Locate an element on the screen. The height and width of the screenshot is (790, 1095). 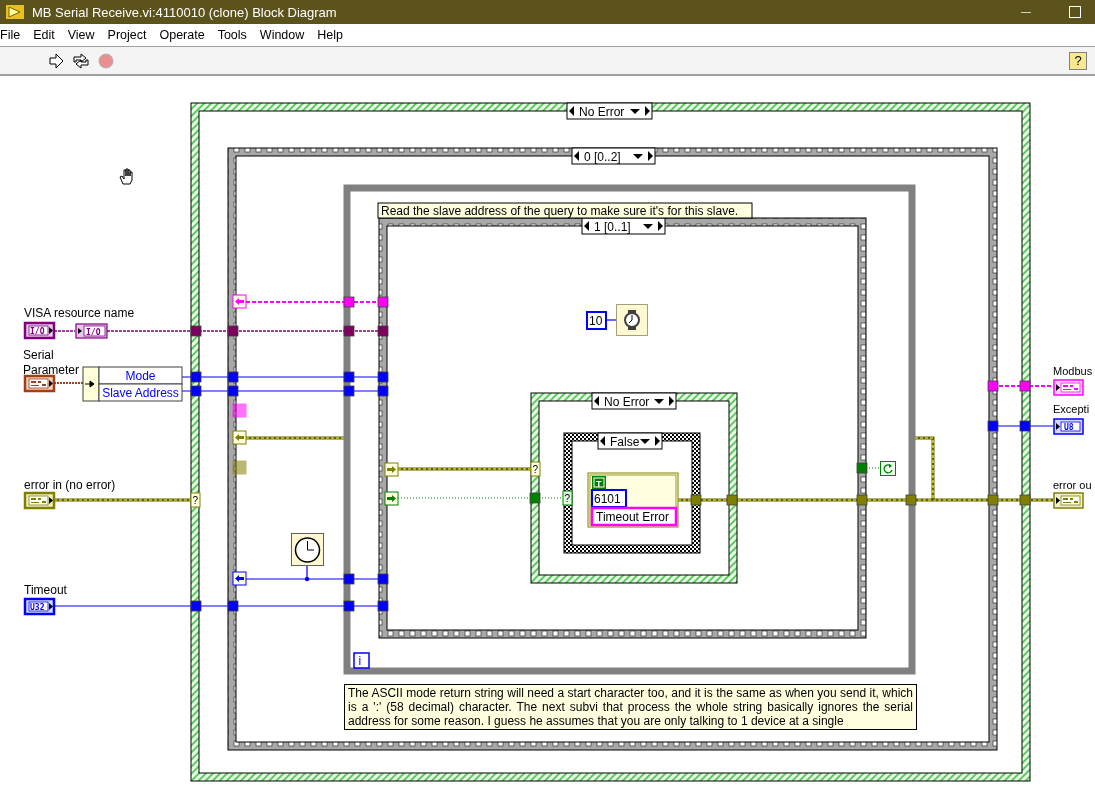
loop-condition-icon is located at coordinates (888, 468).